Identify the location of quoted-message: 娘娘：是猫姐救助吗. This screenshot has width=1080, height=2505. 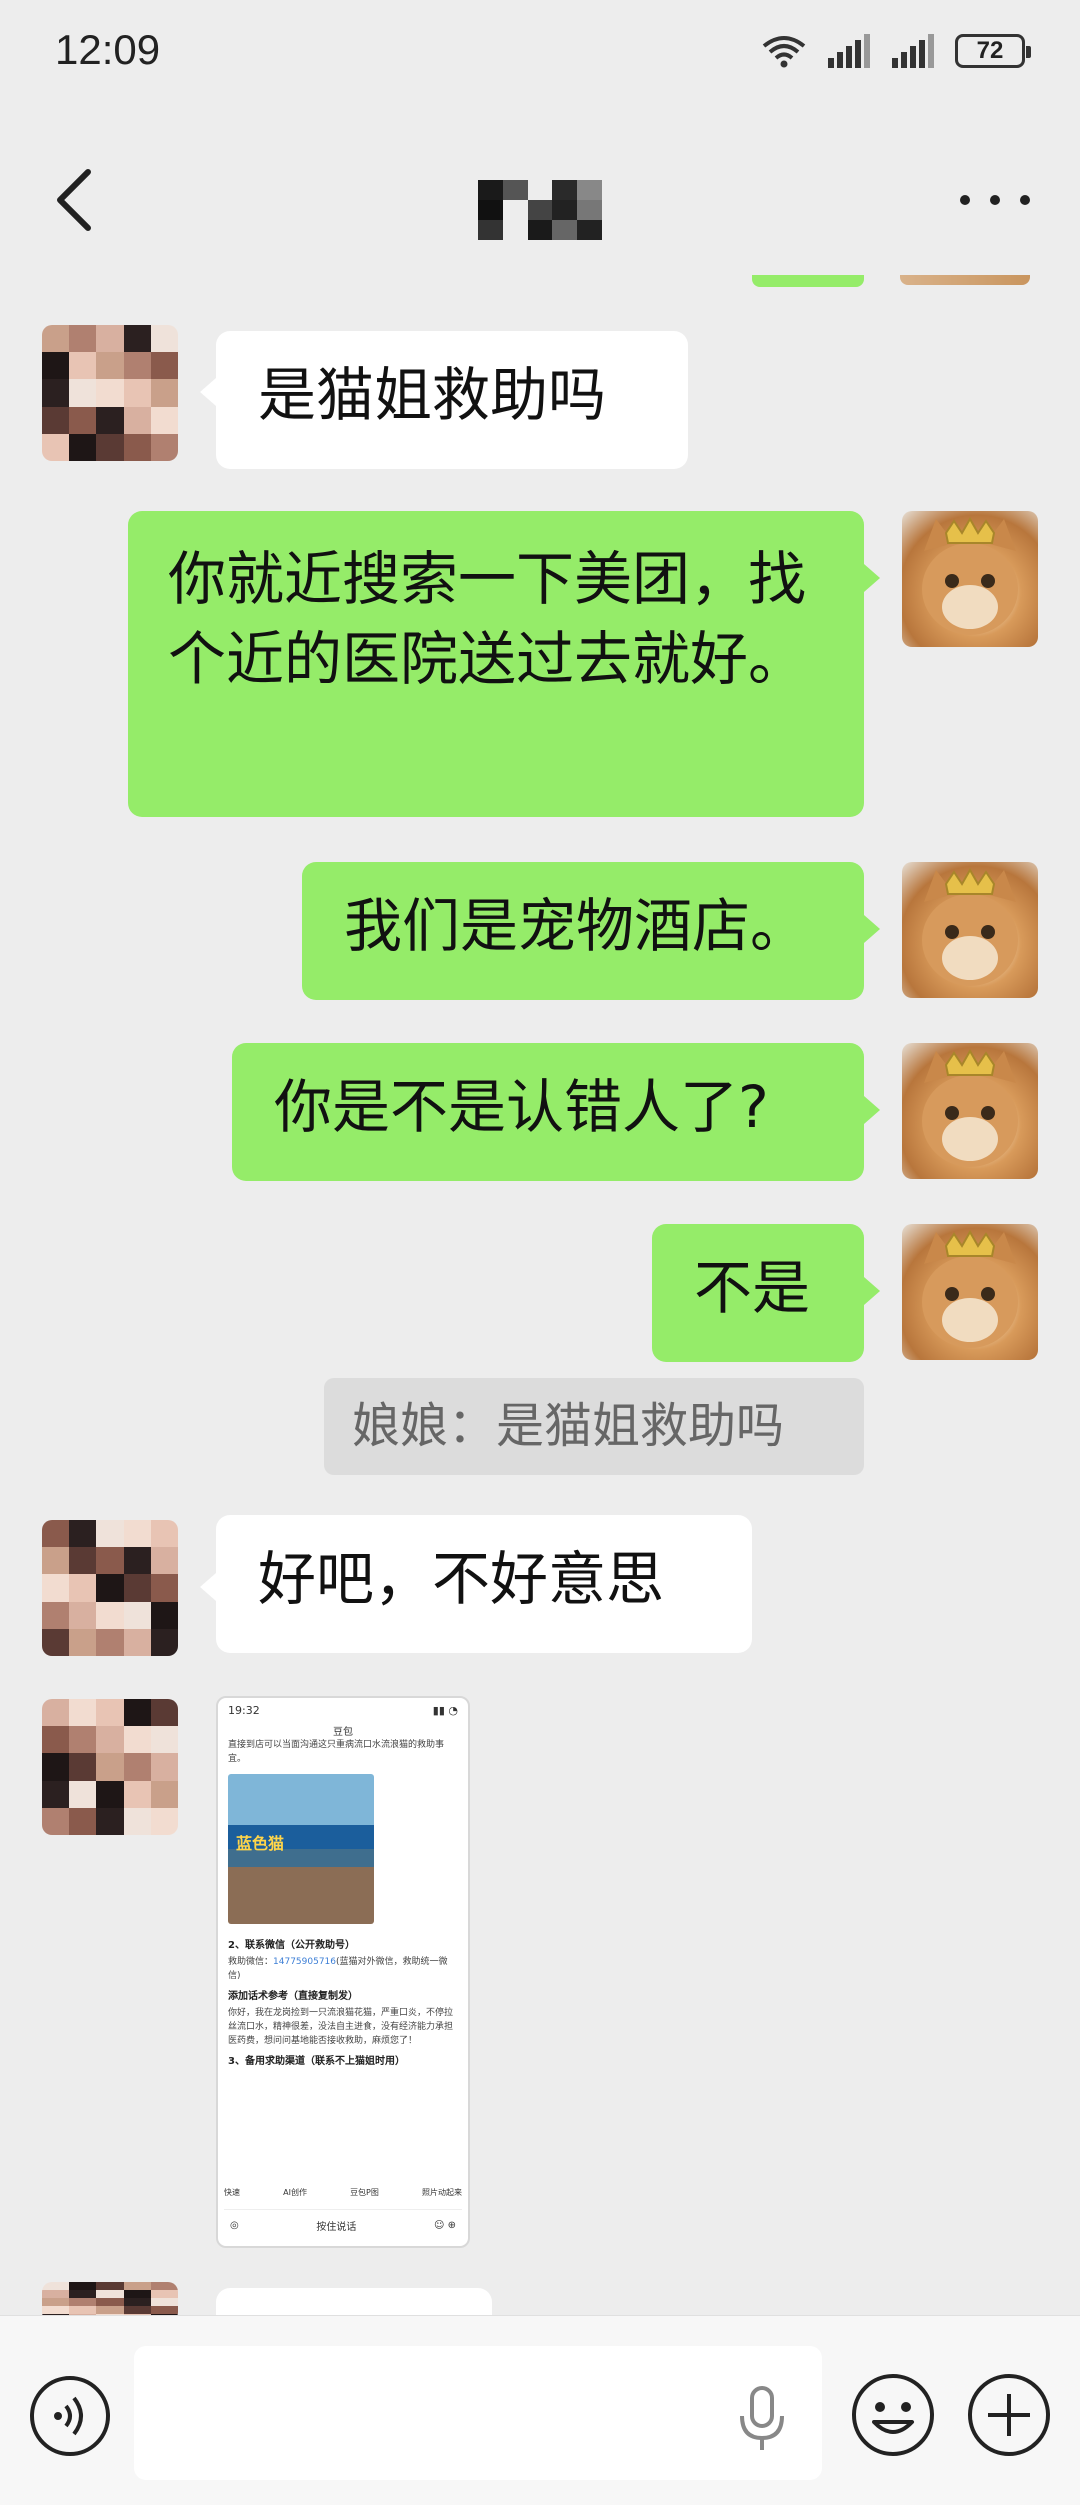
(594, 1426).